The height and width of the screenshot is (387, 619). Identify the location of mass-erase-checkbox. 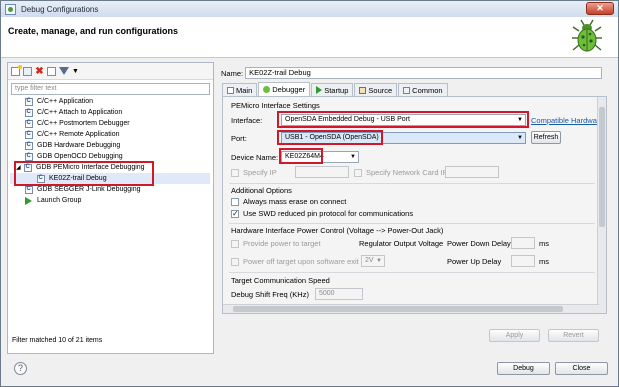
(235, 202).